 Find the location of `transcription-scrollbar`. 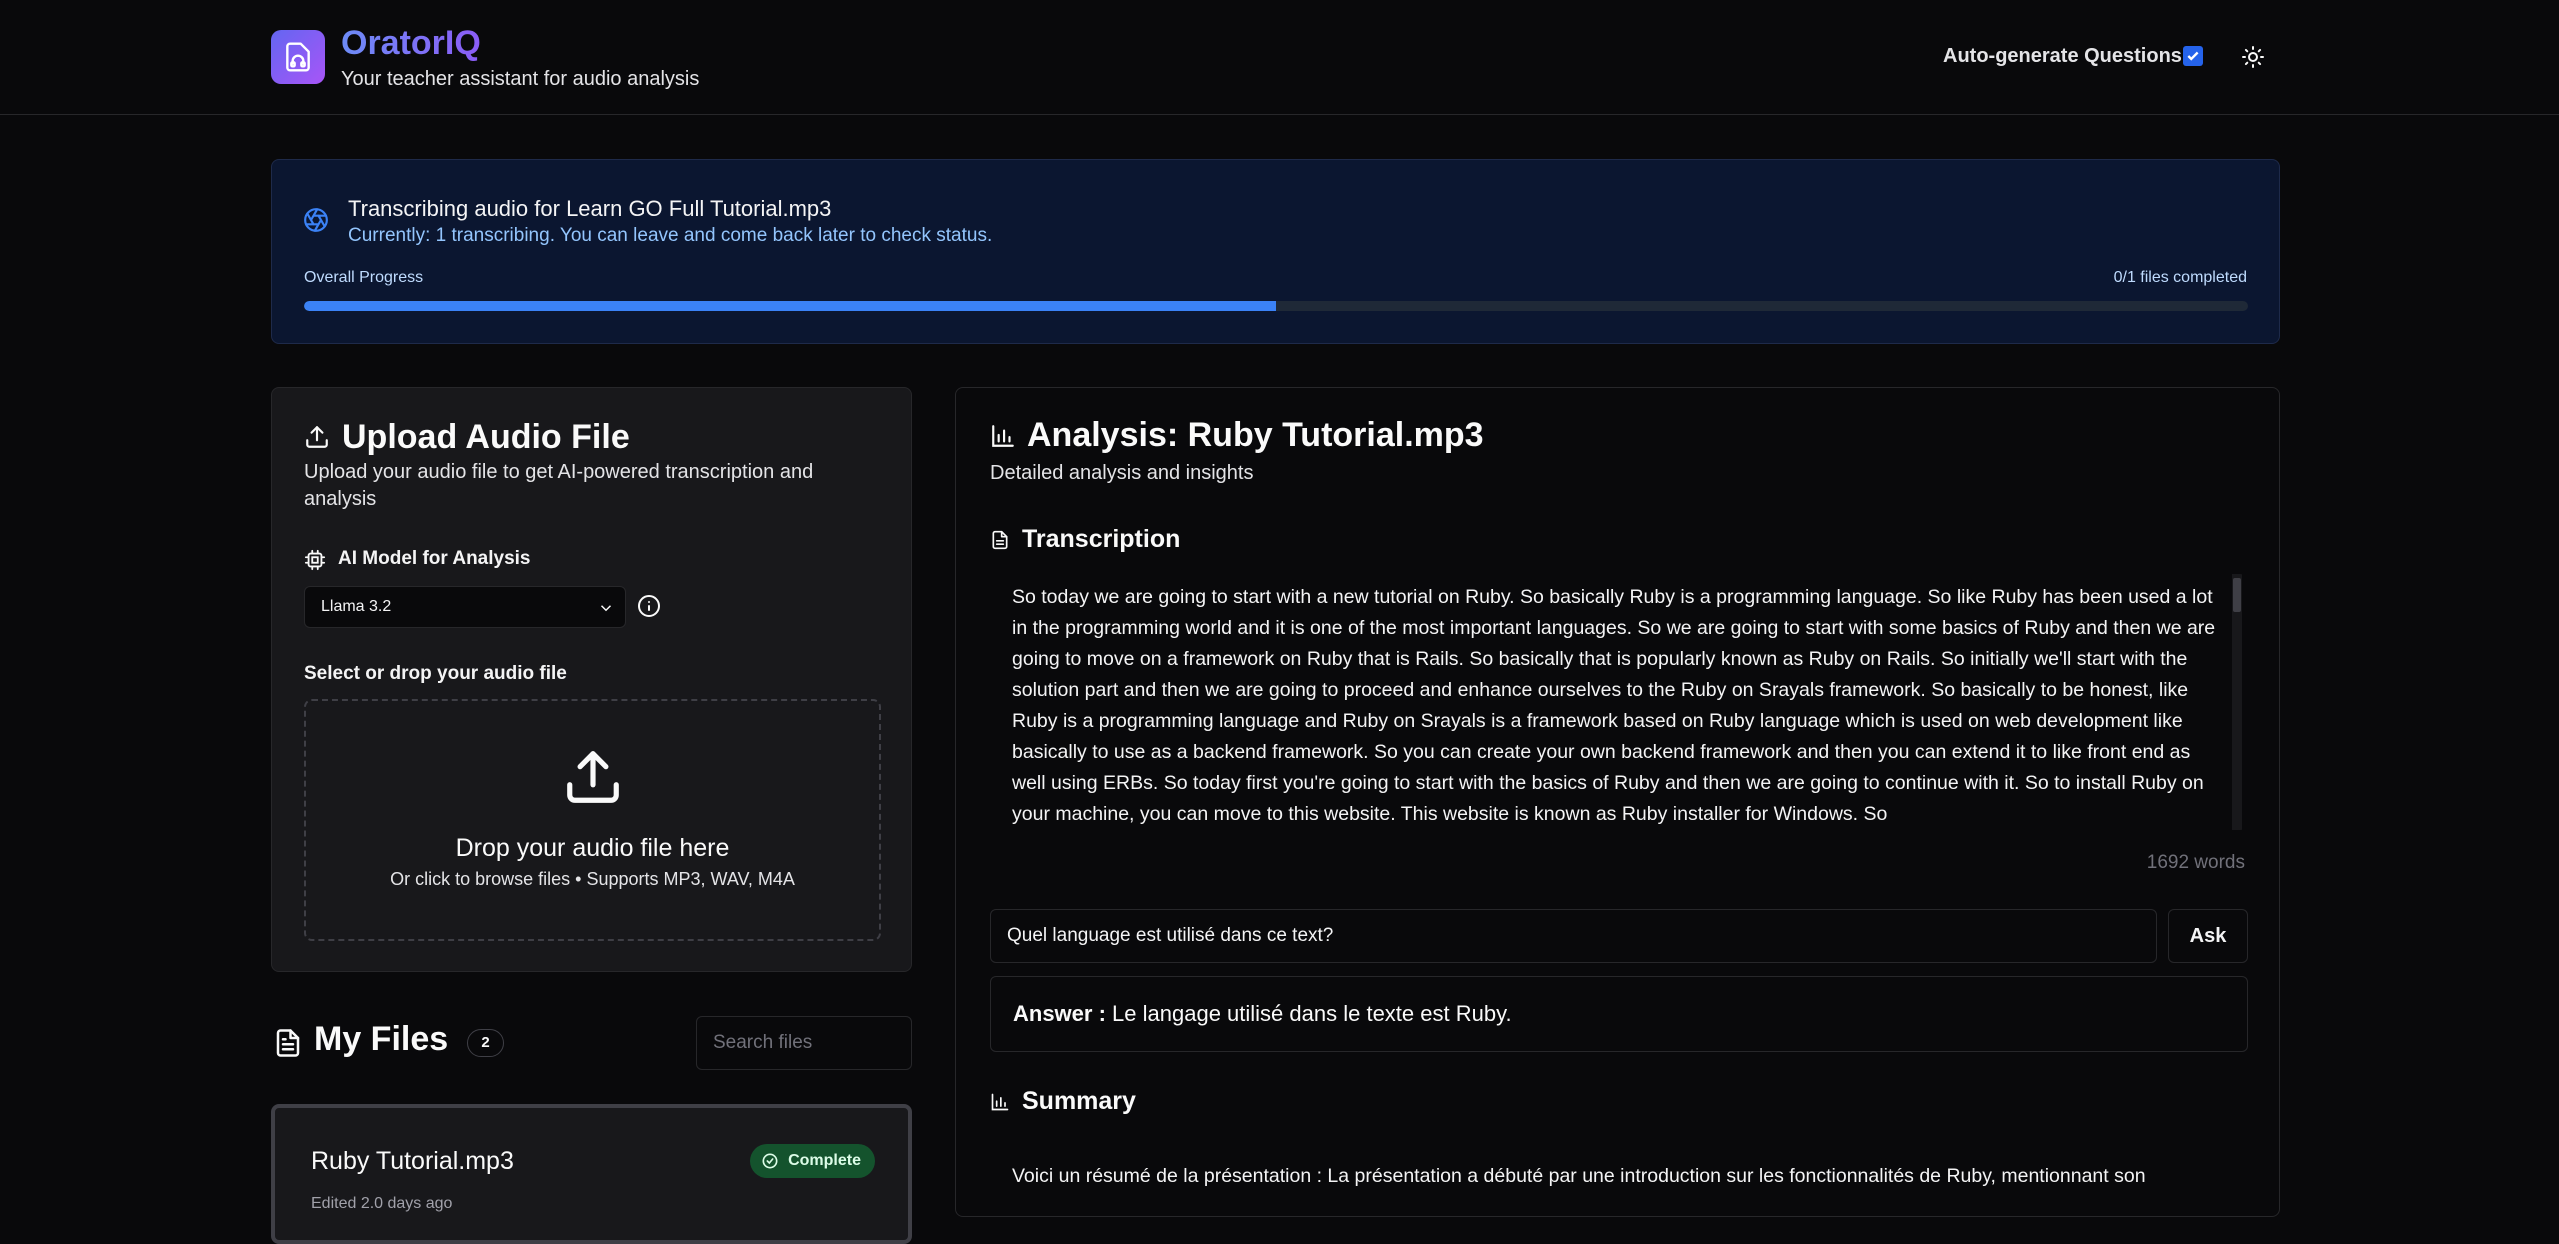

transcription-scrollbar is located at coordinates (2237, 702).